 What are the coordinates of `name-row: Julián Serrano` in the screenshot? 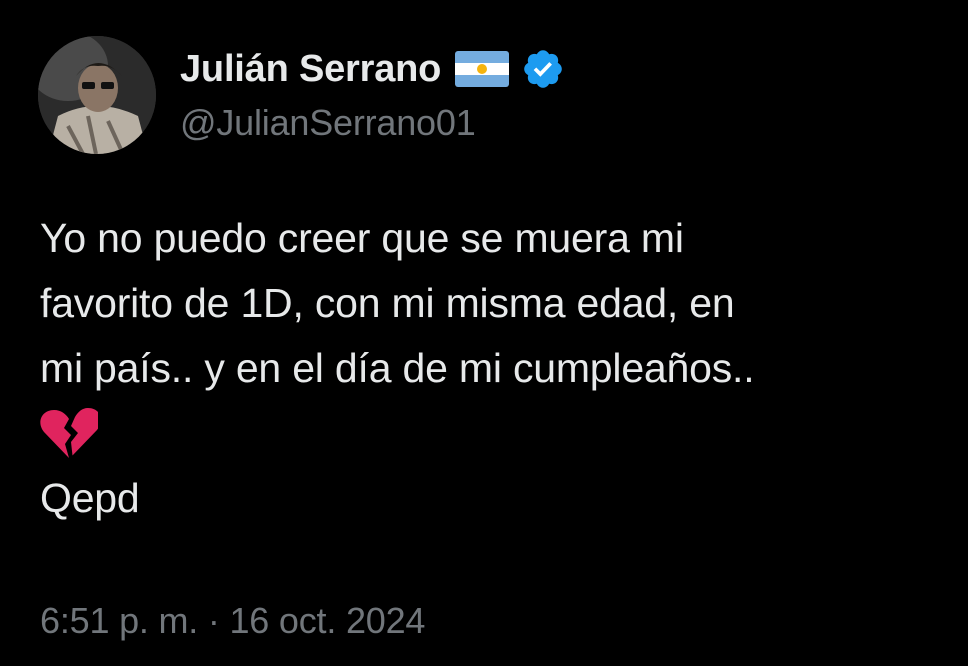 It's located at (372, 69).